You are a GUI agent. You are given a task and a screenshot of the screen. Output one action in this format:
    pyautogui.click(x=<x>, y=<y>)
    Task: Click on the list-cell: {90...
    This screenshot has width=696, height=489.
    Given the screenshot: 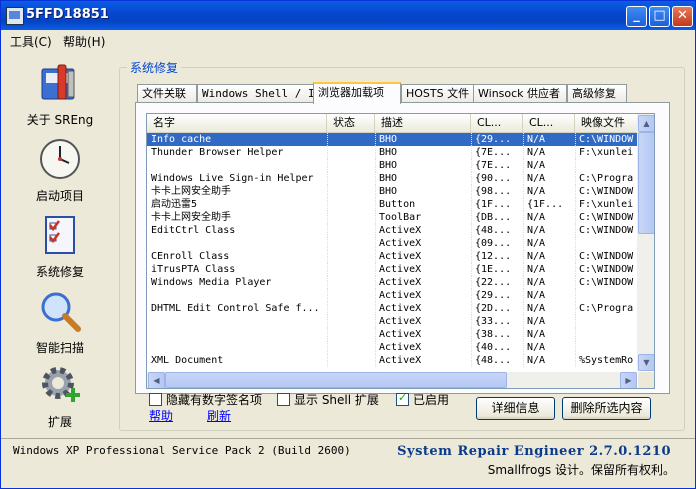 What is the action you would take?
    pyautogui.click(x=497, y=178)
    